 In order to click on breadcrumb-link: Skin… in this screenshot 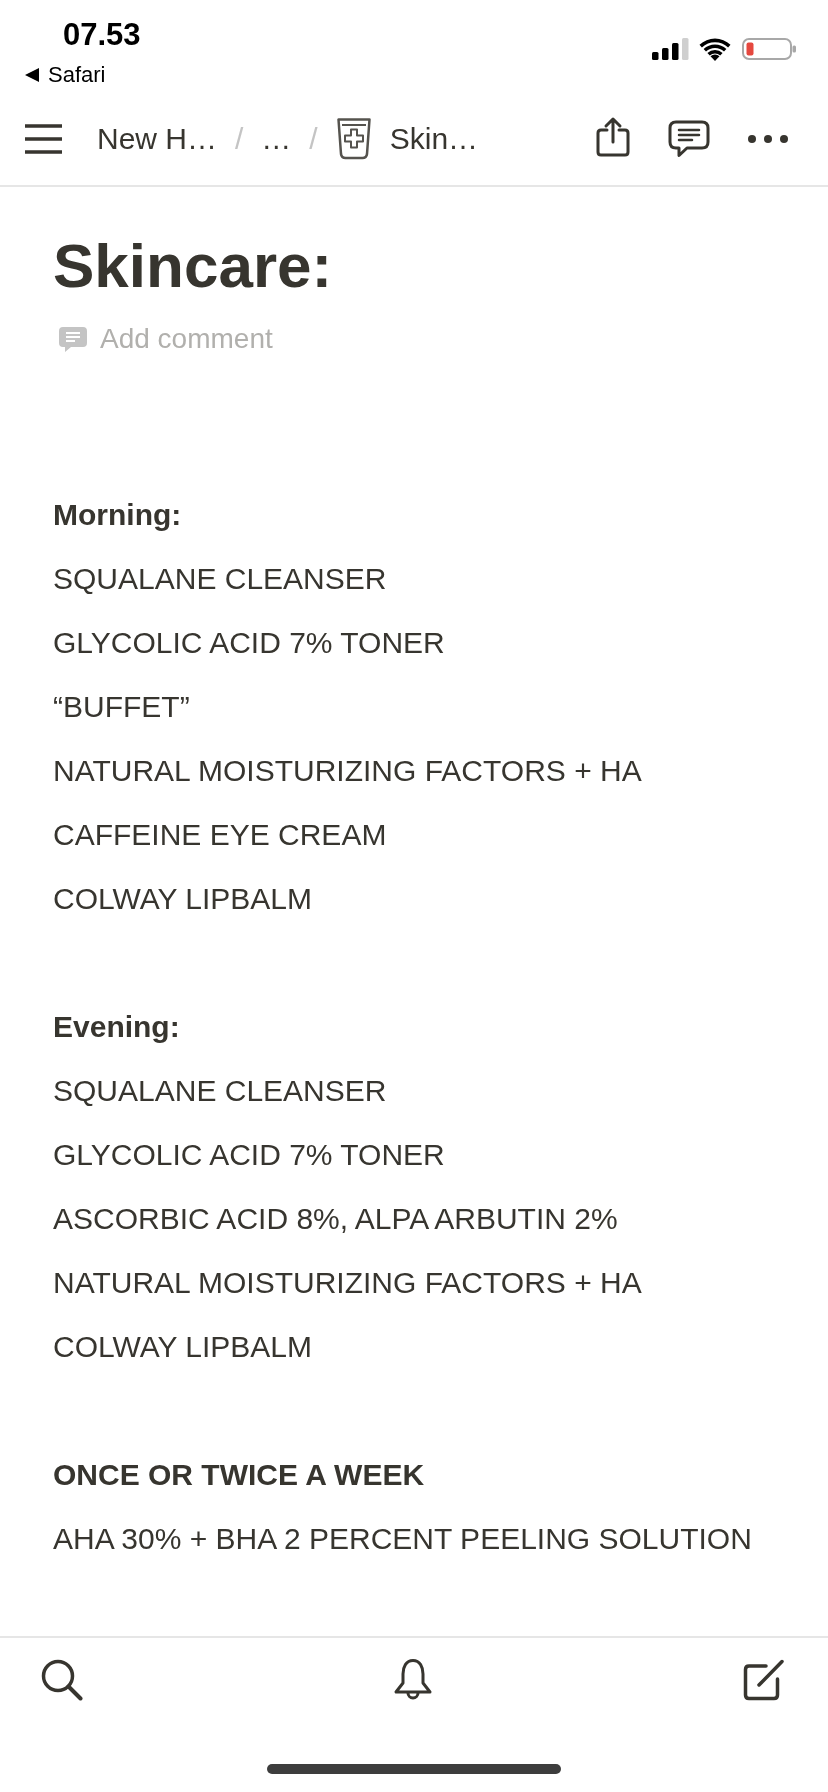, I will do `click(407, 138)`.